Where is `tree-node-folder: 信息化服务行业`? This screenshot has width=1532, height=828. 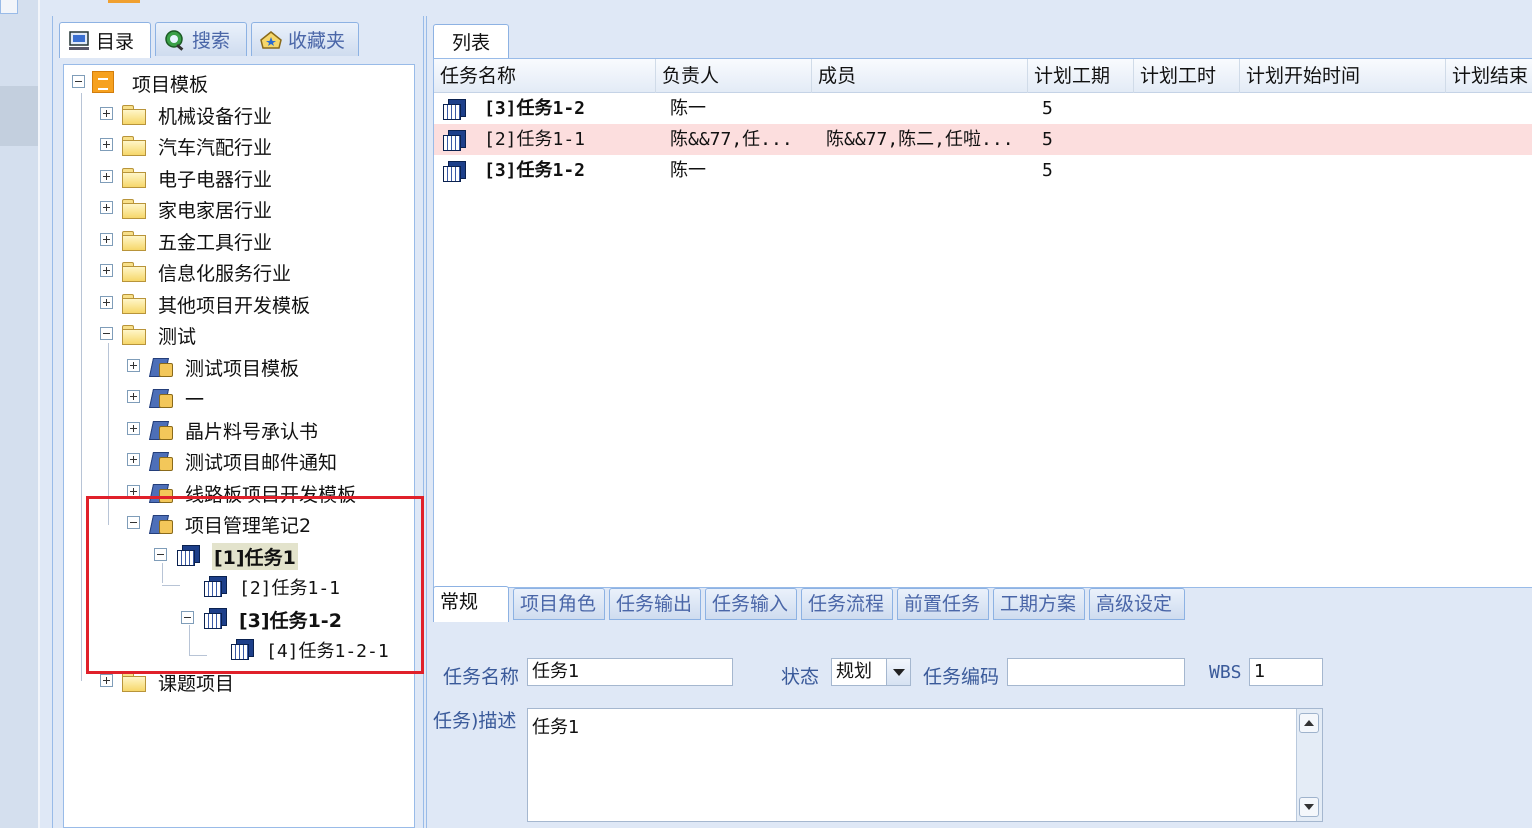
tree-node-folder: 信息化服务行业 is located at coordinates (250, 271).